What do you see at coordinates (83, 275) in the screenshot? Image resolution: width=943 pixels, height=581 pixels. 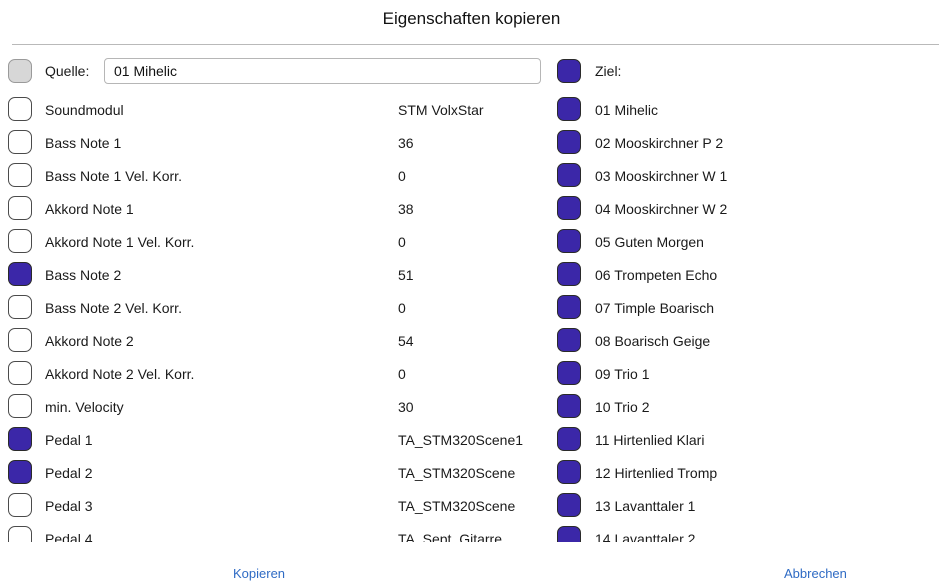 I see `property-label: Bass Note 2` at bounding box center [83, 275].